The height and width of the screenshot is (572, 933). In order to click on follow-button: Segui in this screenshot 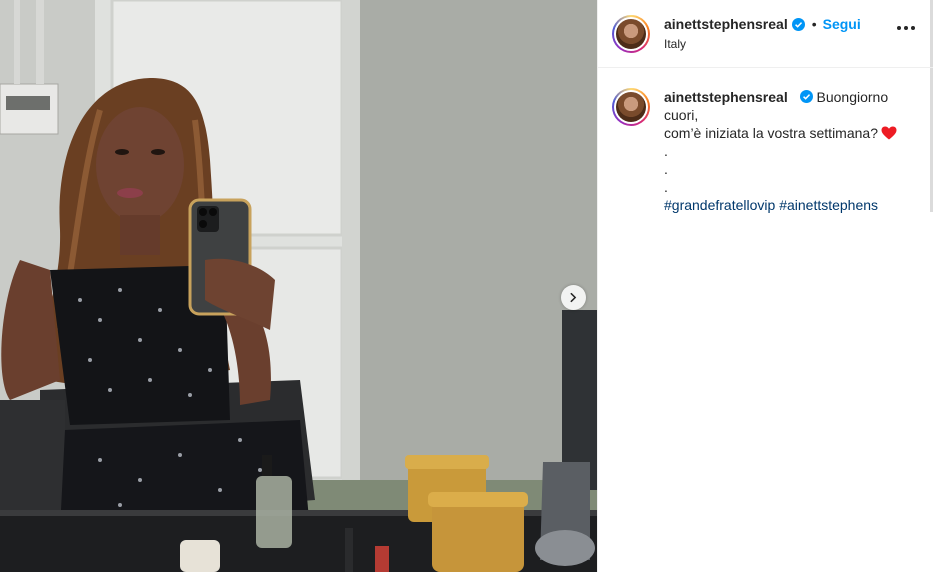, I will do `click(842, 24)`.